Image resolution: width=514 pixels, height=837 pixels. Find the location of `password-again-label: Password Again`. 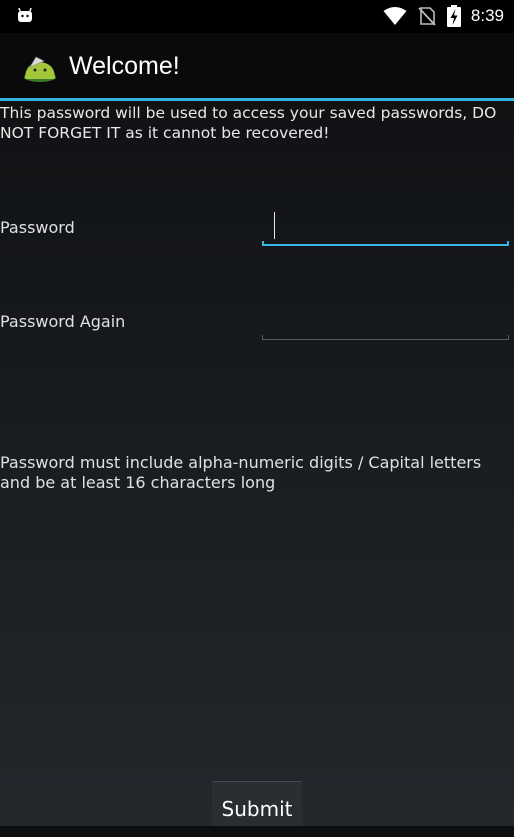

password-again-label: Password Again is located at coordinates (63, 321).